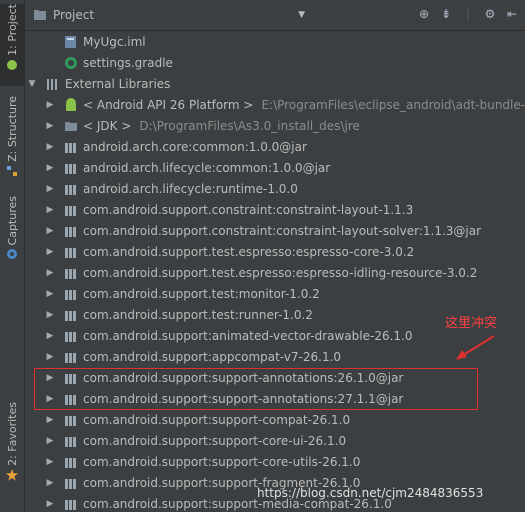 The image size is (525, 512). I want to click on tree-file-settings-gradle: settings.gradle, so click(114, 62).